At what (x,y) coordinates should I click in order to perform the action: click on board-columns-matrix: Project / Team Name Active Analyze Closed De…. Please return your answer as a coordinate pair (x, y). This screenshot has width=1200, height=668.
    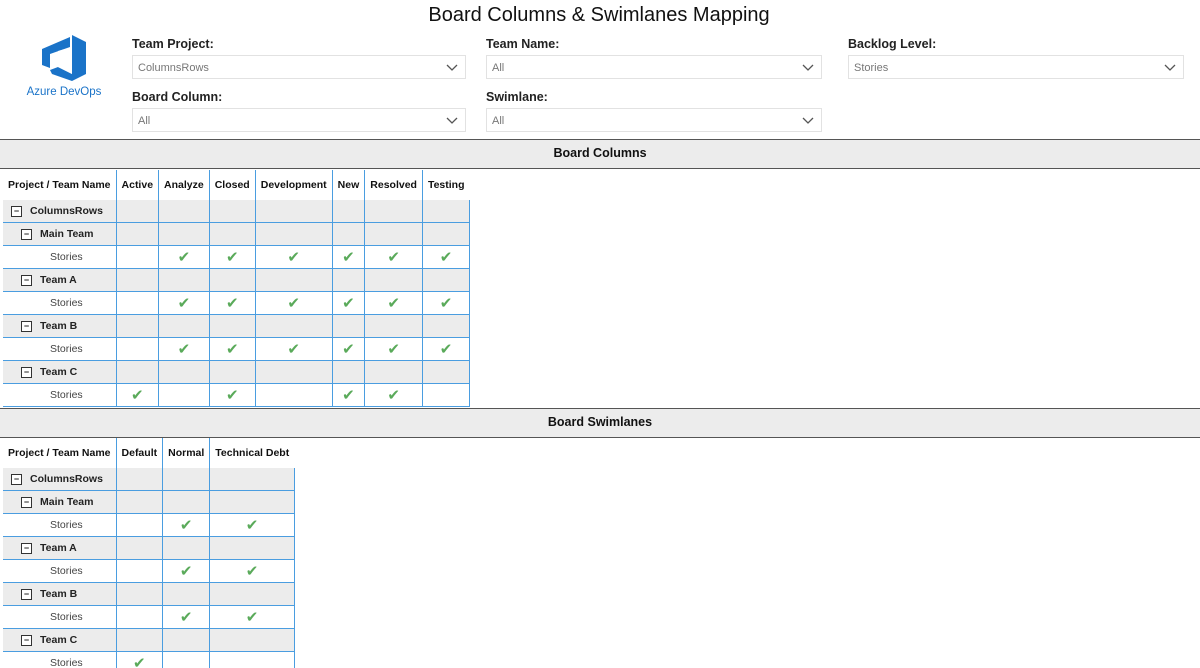
    Looking at the image, I should click on (237, 288).